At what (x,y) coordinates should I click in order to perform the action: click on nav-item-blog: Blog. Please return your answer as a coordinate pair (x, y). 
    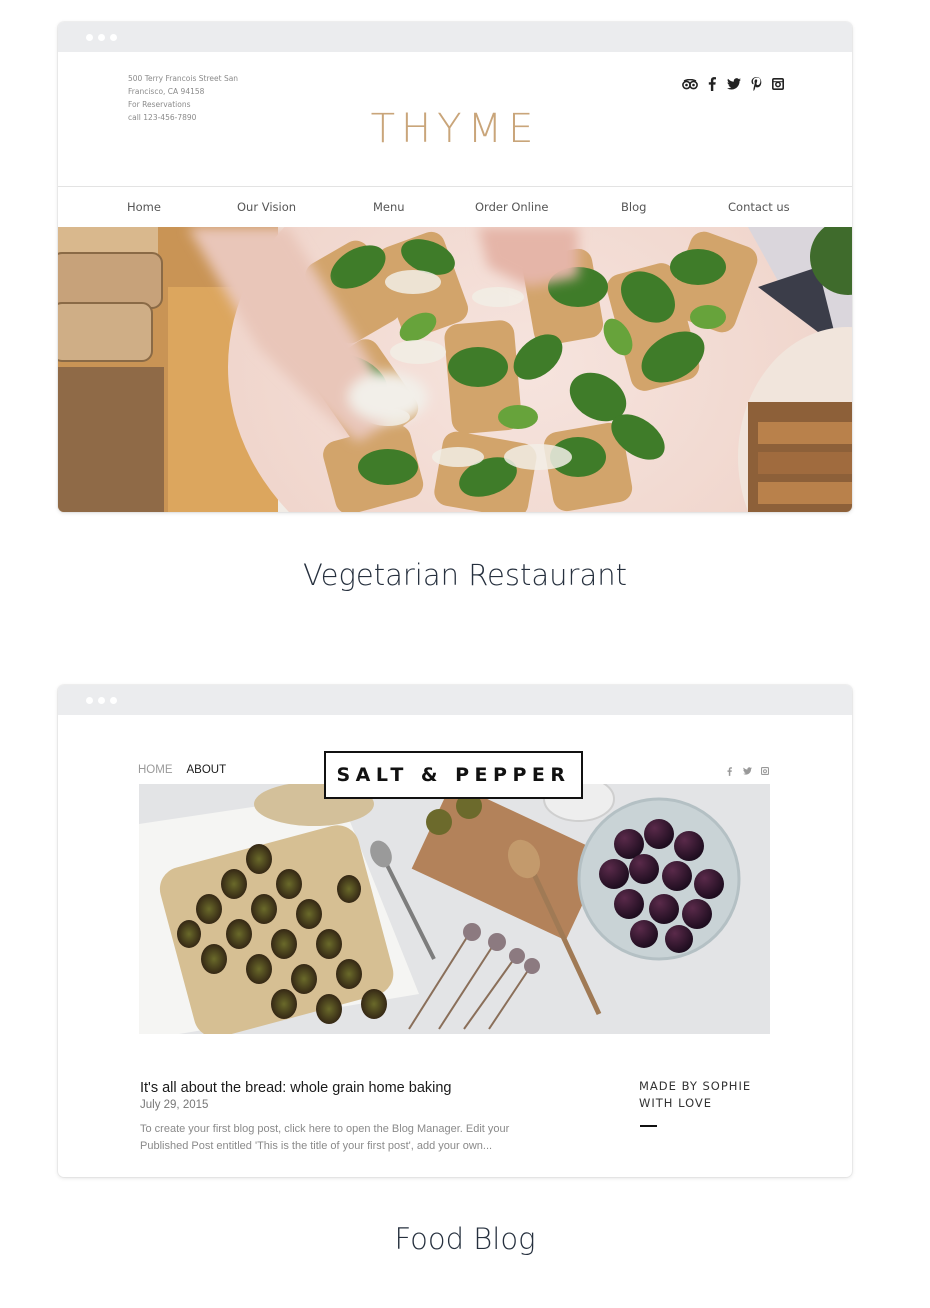
    Looking at the image, I should click on (633, 207).